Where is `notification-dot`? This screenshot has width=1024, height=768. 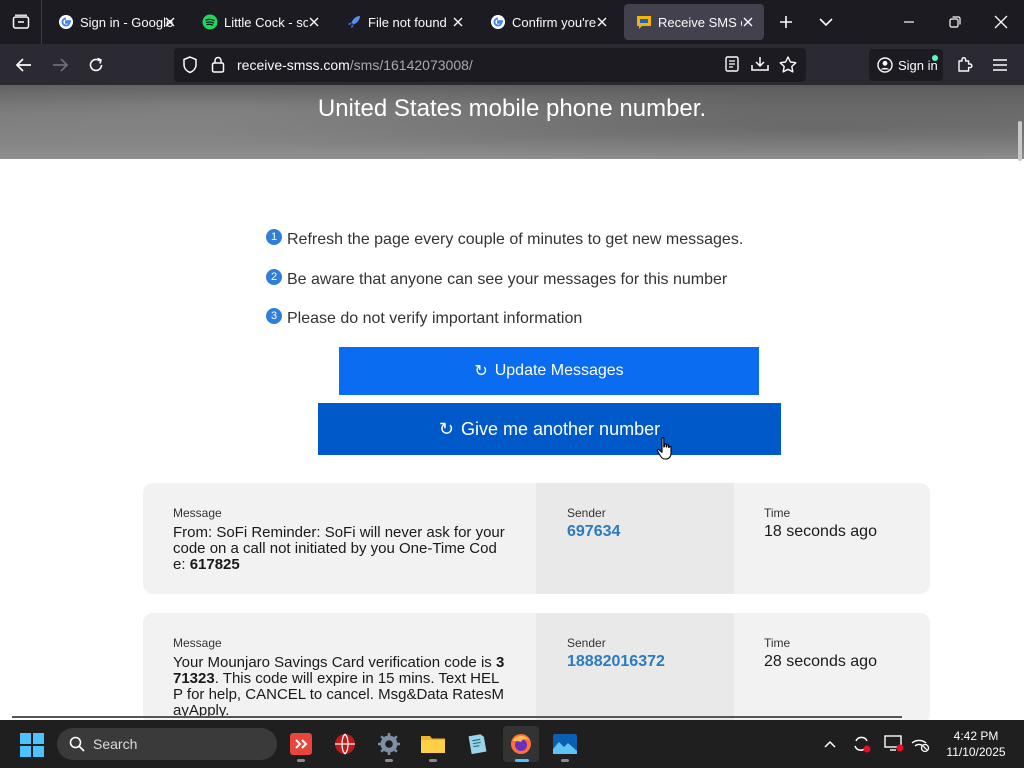
notification-dot is located at coordinates (935, 58).